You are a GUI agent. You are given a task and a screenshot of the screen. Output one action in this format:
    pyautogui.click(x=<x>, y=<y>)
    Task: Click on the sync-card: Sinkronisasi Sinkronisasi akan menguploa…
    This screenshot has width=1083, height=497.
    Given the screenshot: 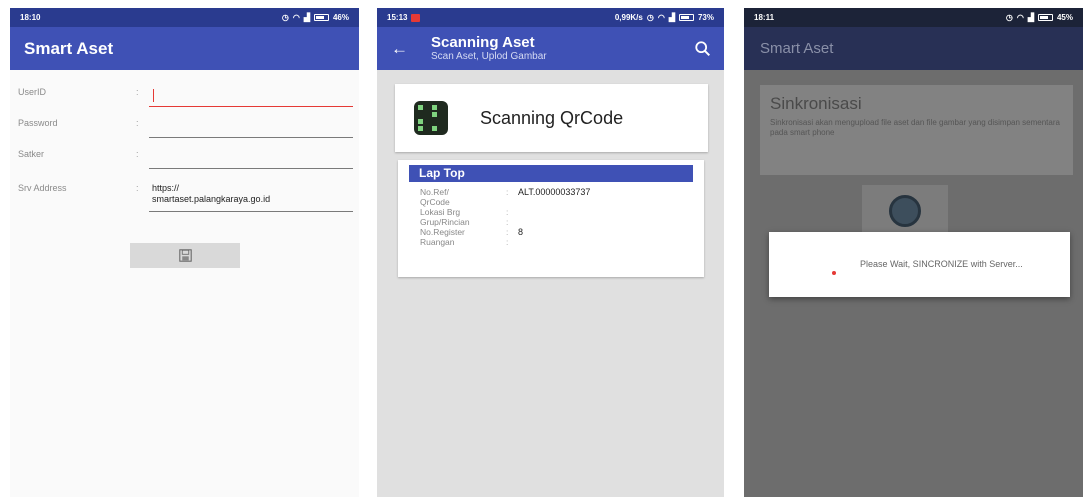 What is the action you would take?
    pyautogui.click(x=916, y=130)
    